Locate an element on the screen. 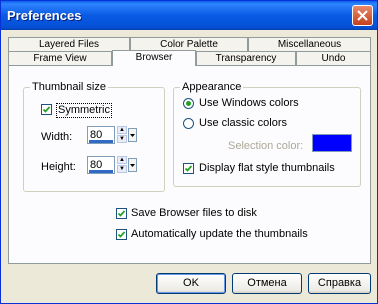  close-icon is located at coordinates (362, 15).